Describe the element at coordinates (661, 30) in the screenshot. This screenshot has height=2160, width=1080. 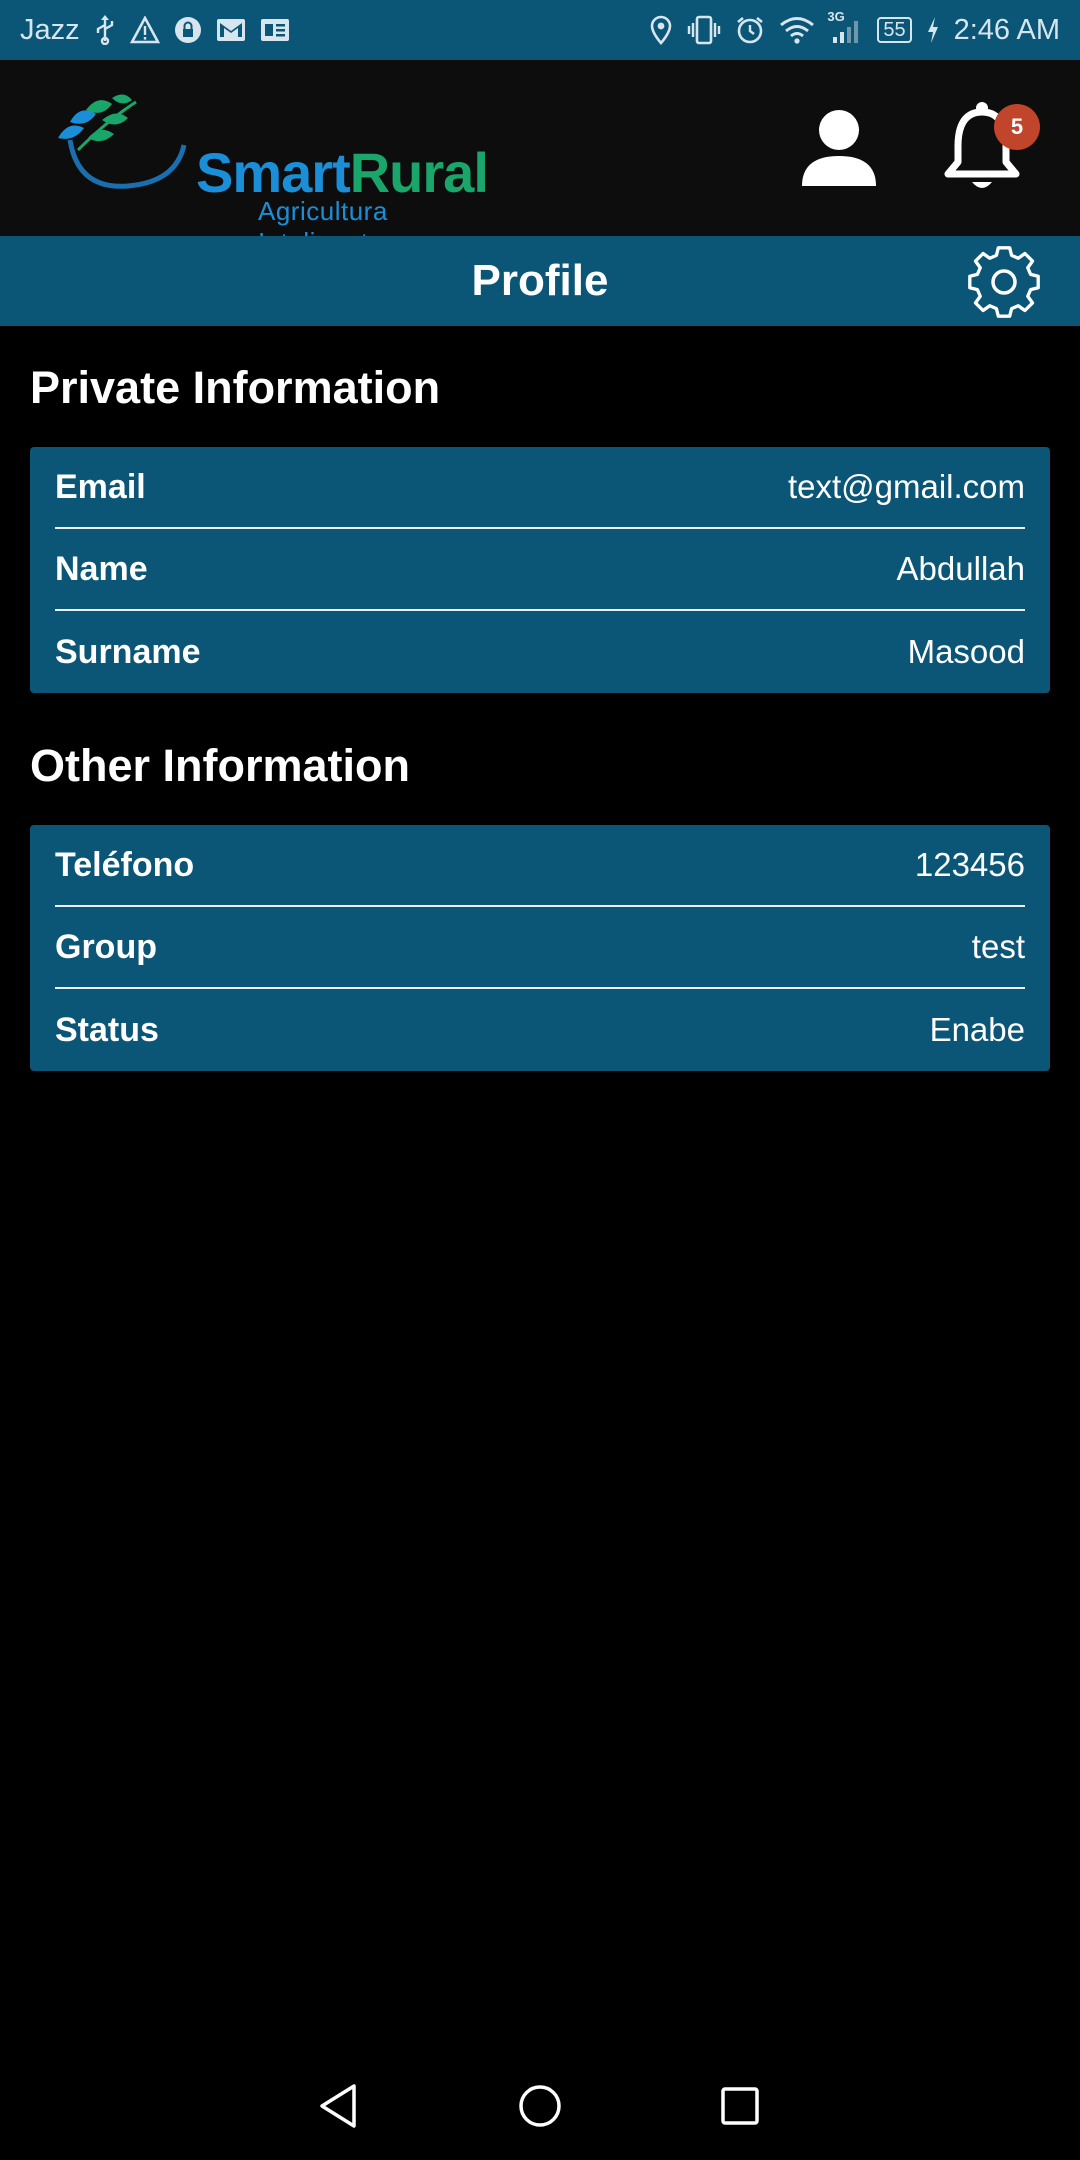
I see `location-icon` at that location.